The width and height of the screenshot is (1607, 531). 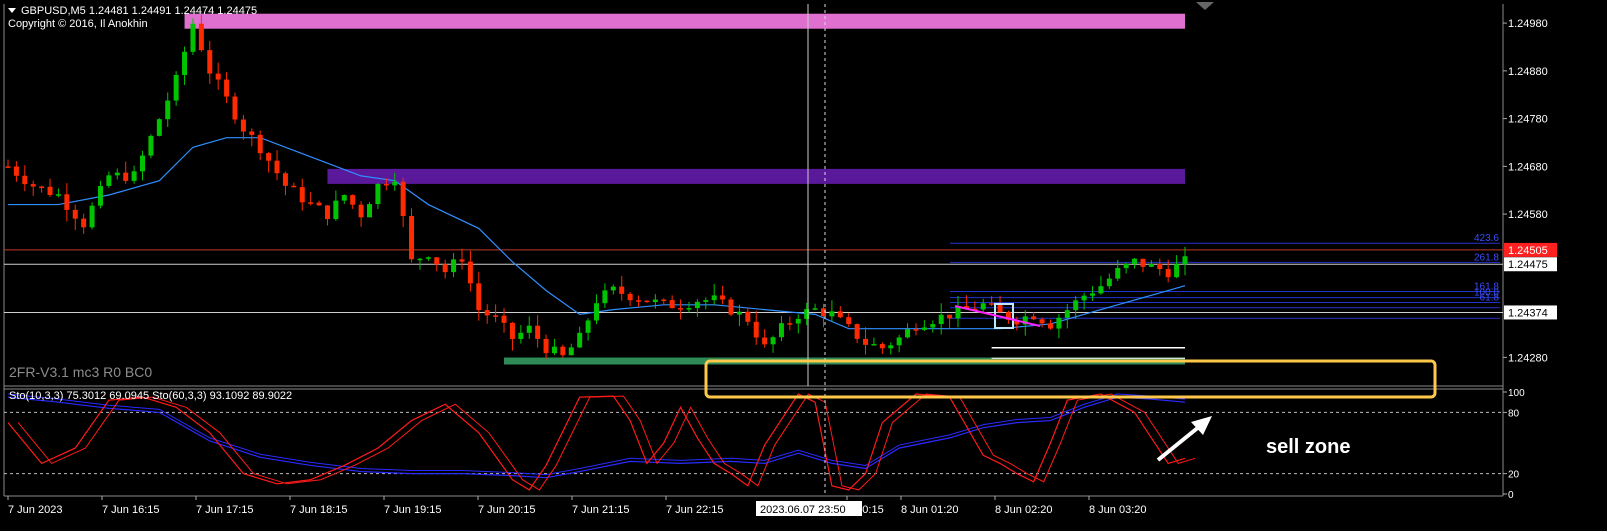 I want to click on copyright: Copyright © 2016, Il Anokhin, so click(x=78, y=24).